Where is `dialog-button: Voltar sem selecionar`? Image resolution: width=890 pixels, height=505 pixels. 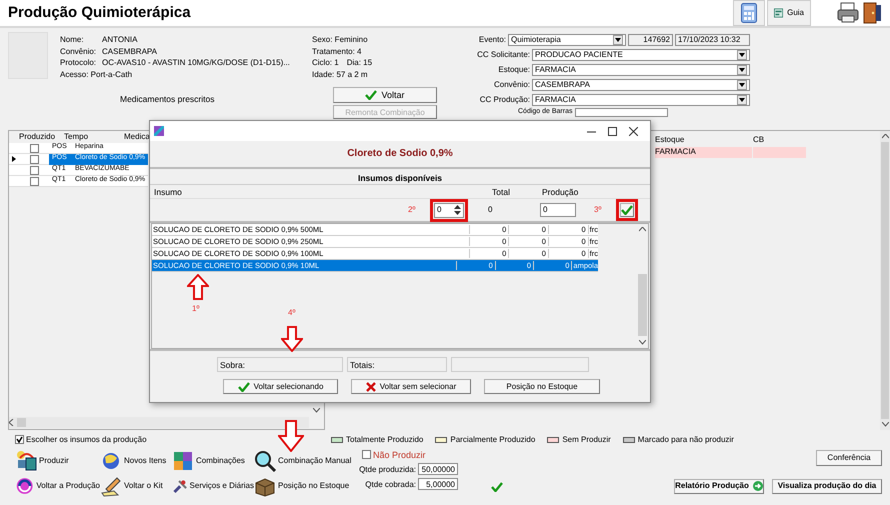 dialog-button: Voltar sem selecionar is located at coordinates (411, 386).